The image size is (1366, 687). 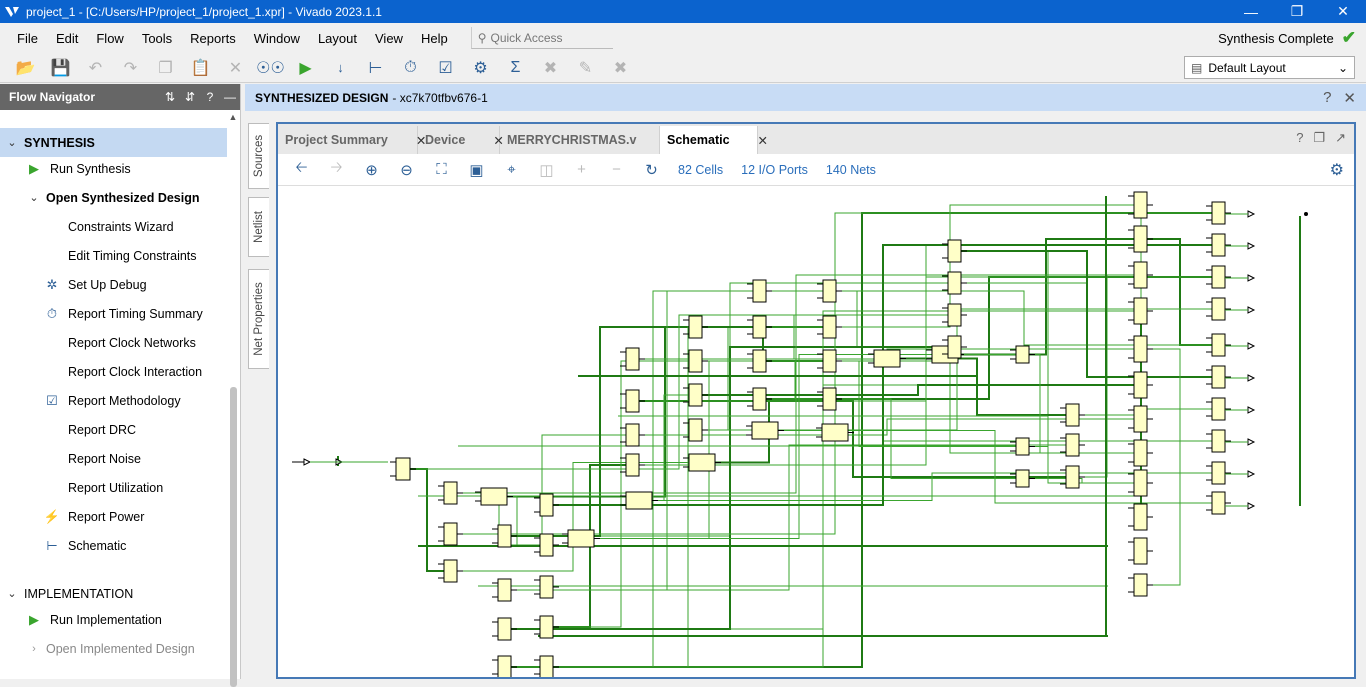 What do you see at coordinates (410, 68) in the screenshot?
I see `timer-icon: ⏱` at bounding box center [410, 68].